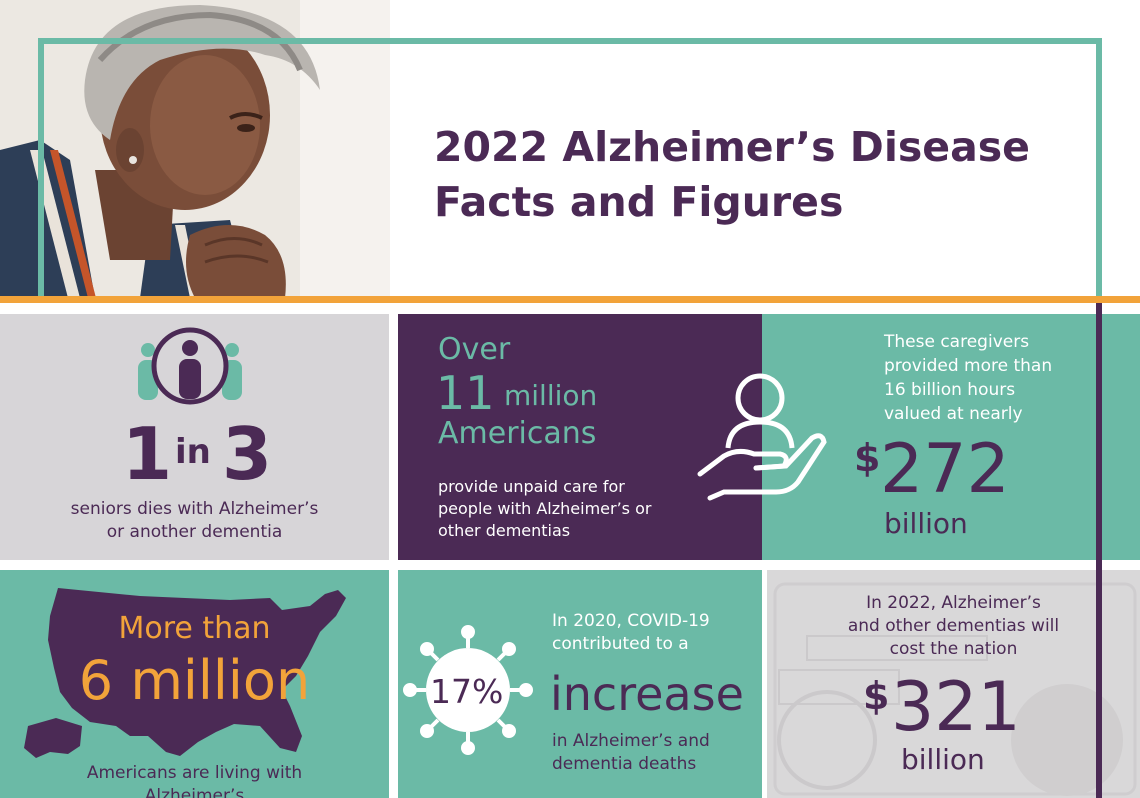  Describe the element at coordinates (631, 753) in the screenshot. I see `covid-caption-bottom: in Alzheimer’s and dementia deaths` at that location.